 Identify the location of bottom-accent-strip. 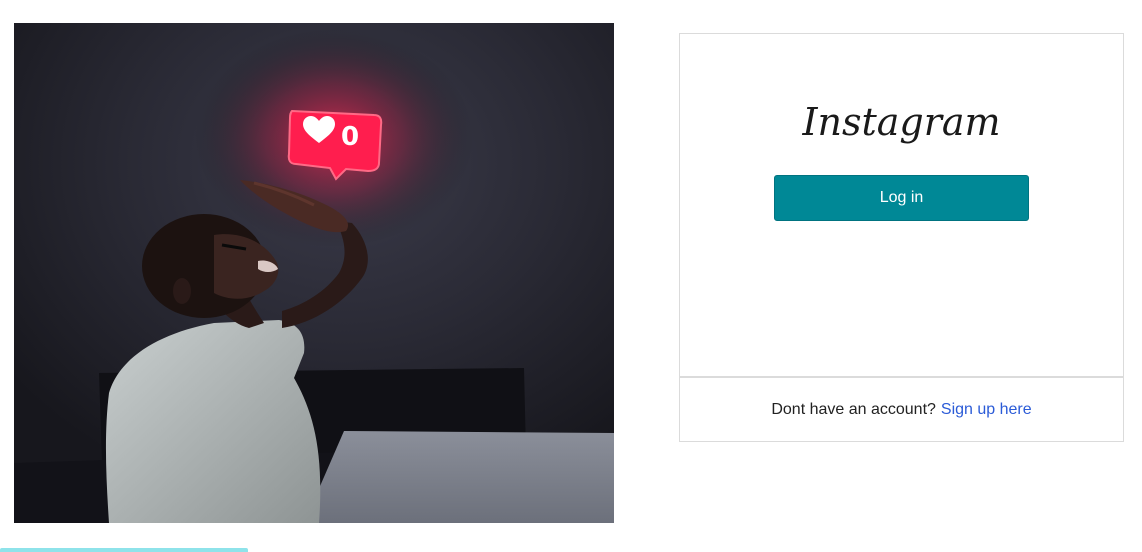
(124, 550).